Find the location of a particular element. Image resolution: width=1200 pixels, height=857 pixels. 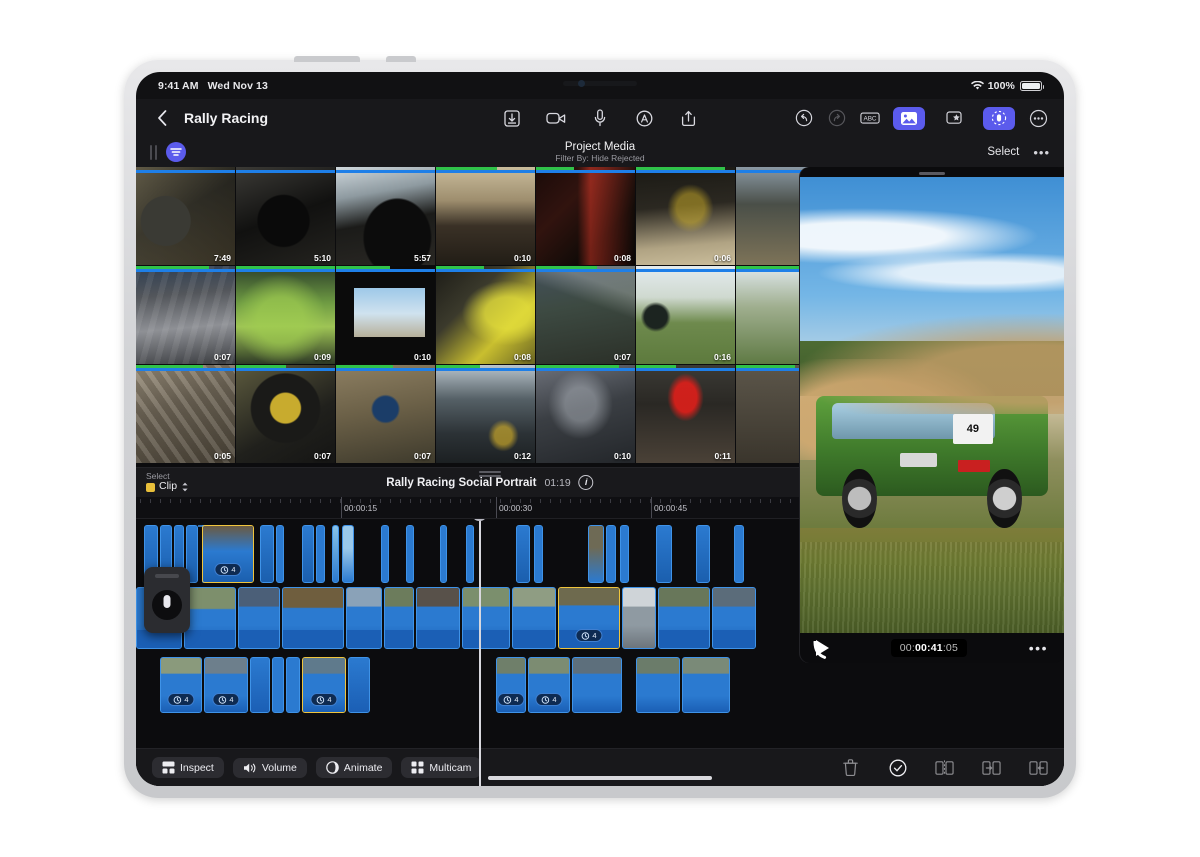

clip-duration: 0:09 is located at coordinates (322, 357).